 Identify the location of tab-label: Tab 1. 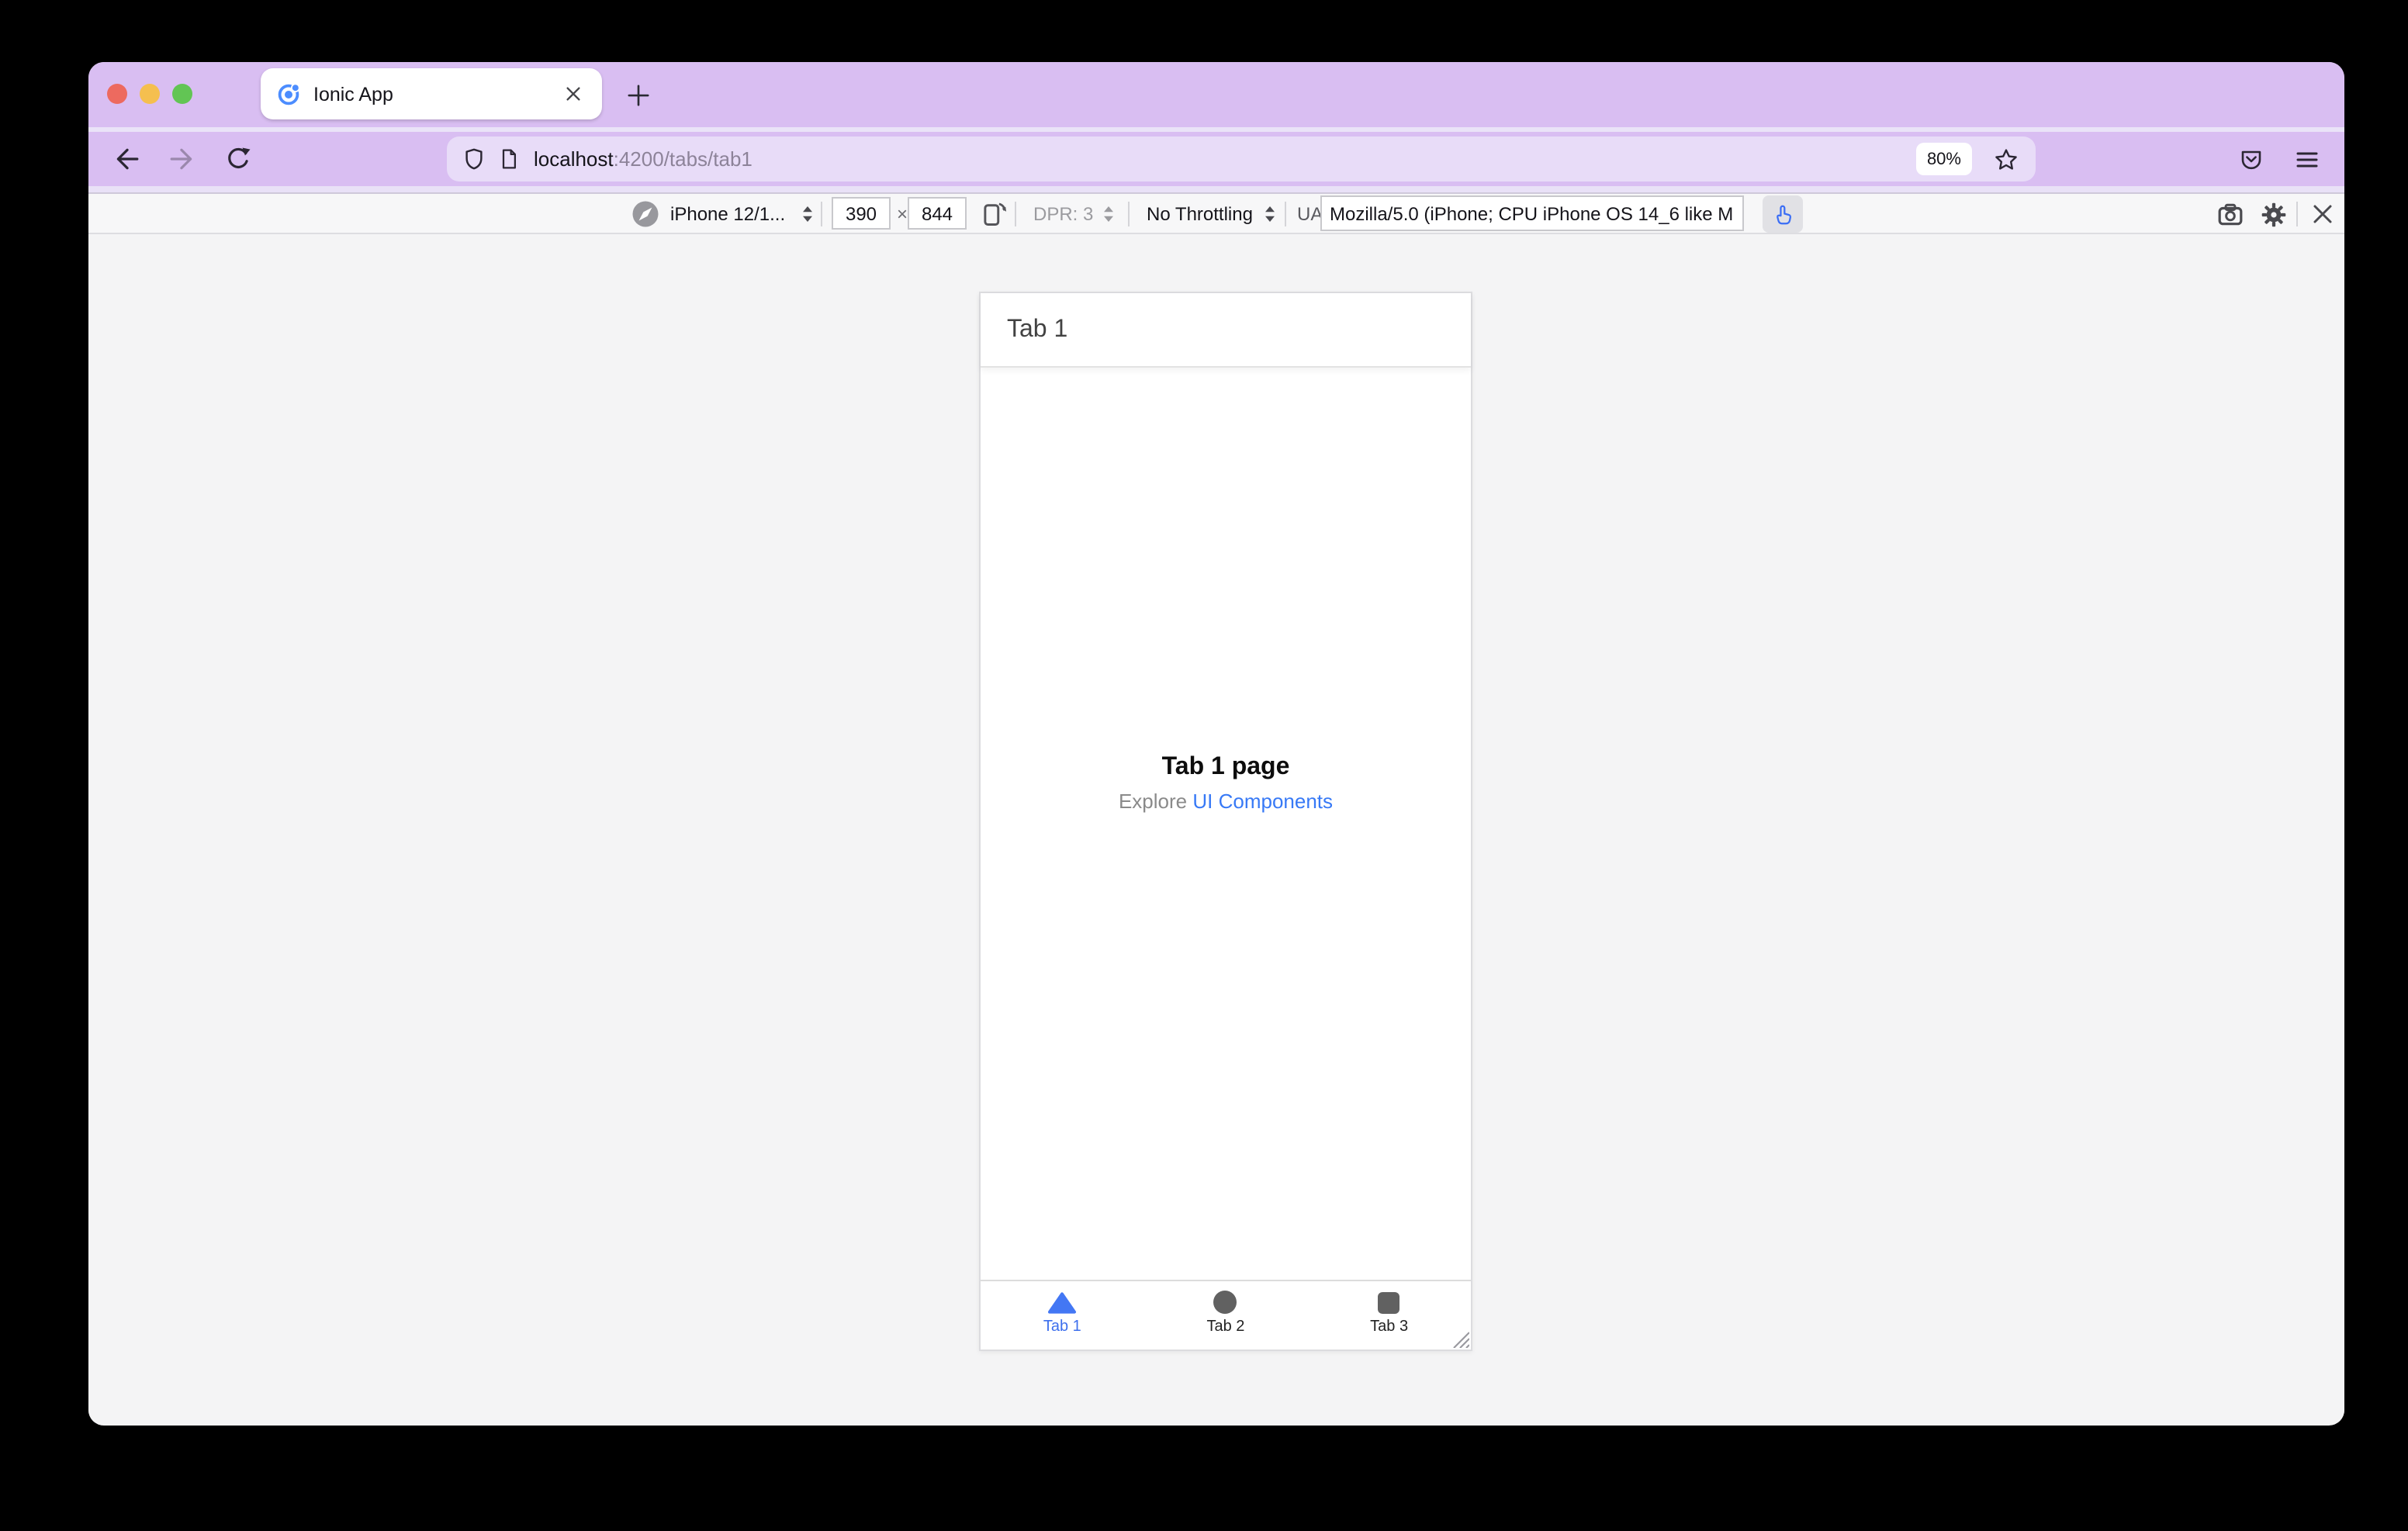
(1062, 1327).